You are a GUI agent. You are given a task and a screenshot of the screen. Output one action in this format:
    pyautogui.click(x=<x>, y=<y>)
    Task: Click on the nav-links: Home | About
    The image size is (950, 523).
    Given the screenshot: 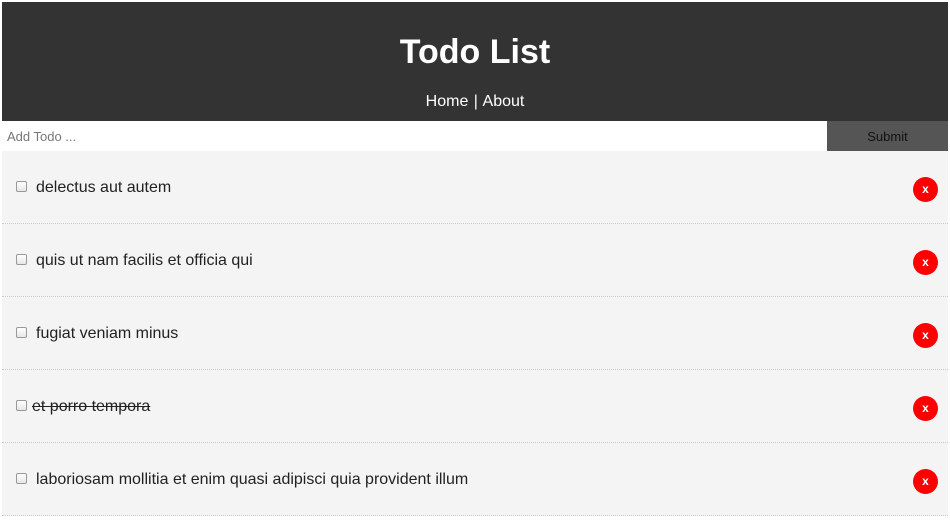 What is the action you would take?
    pyautogui.click(x=475, y=102)
    